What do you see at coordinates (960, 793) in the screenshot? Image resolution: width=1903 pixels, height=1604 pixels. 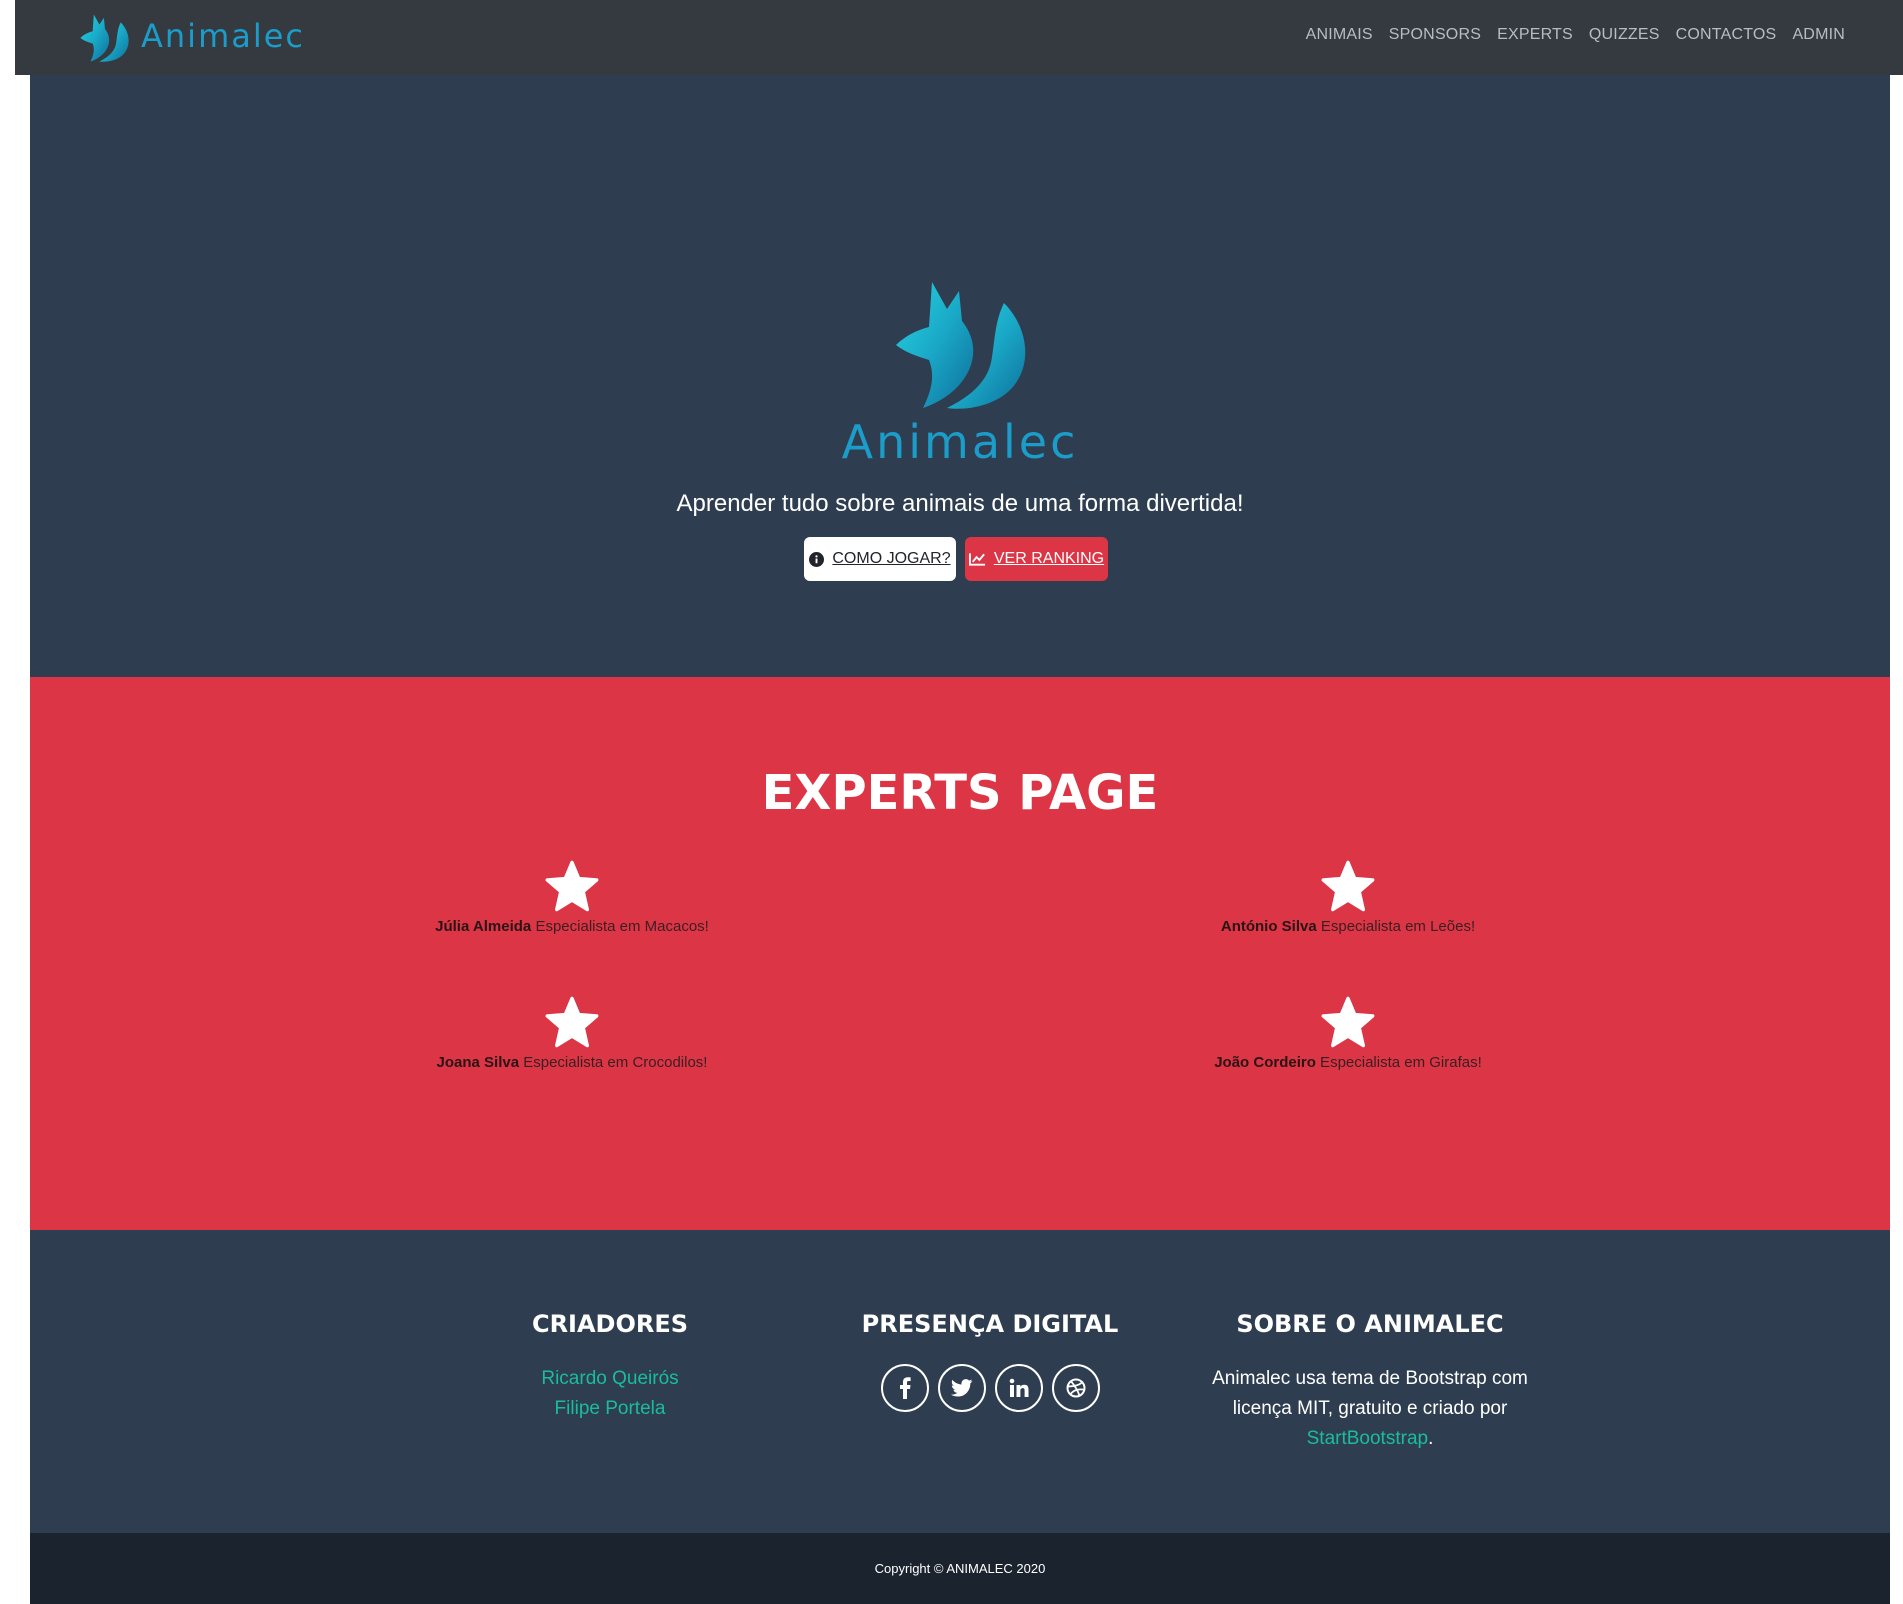 I see `experts-title: EXPERTS PAGE` at bounding box center [960, 793].